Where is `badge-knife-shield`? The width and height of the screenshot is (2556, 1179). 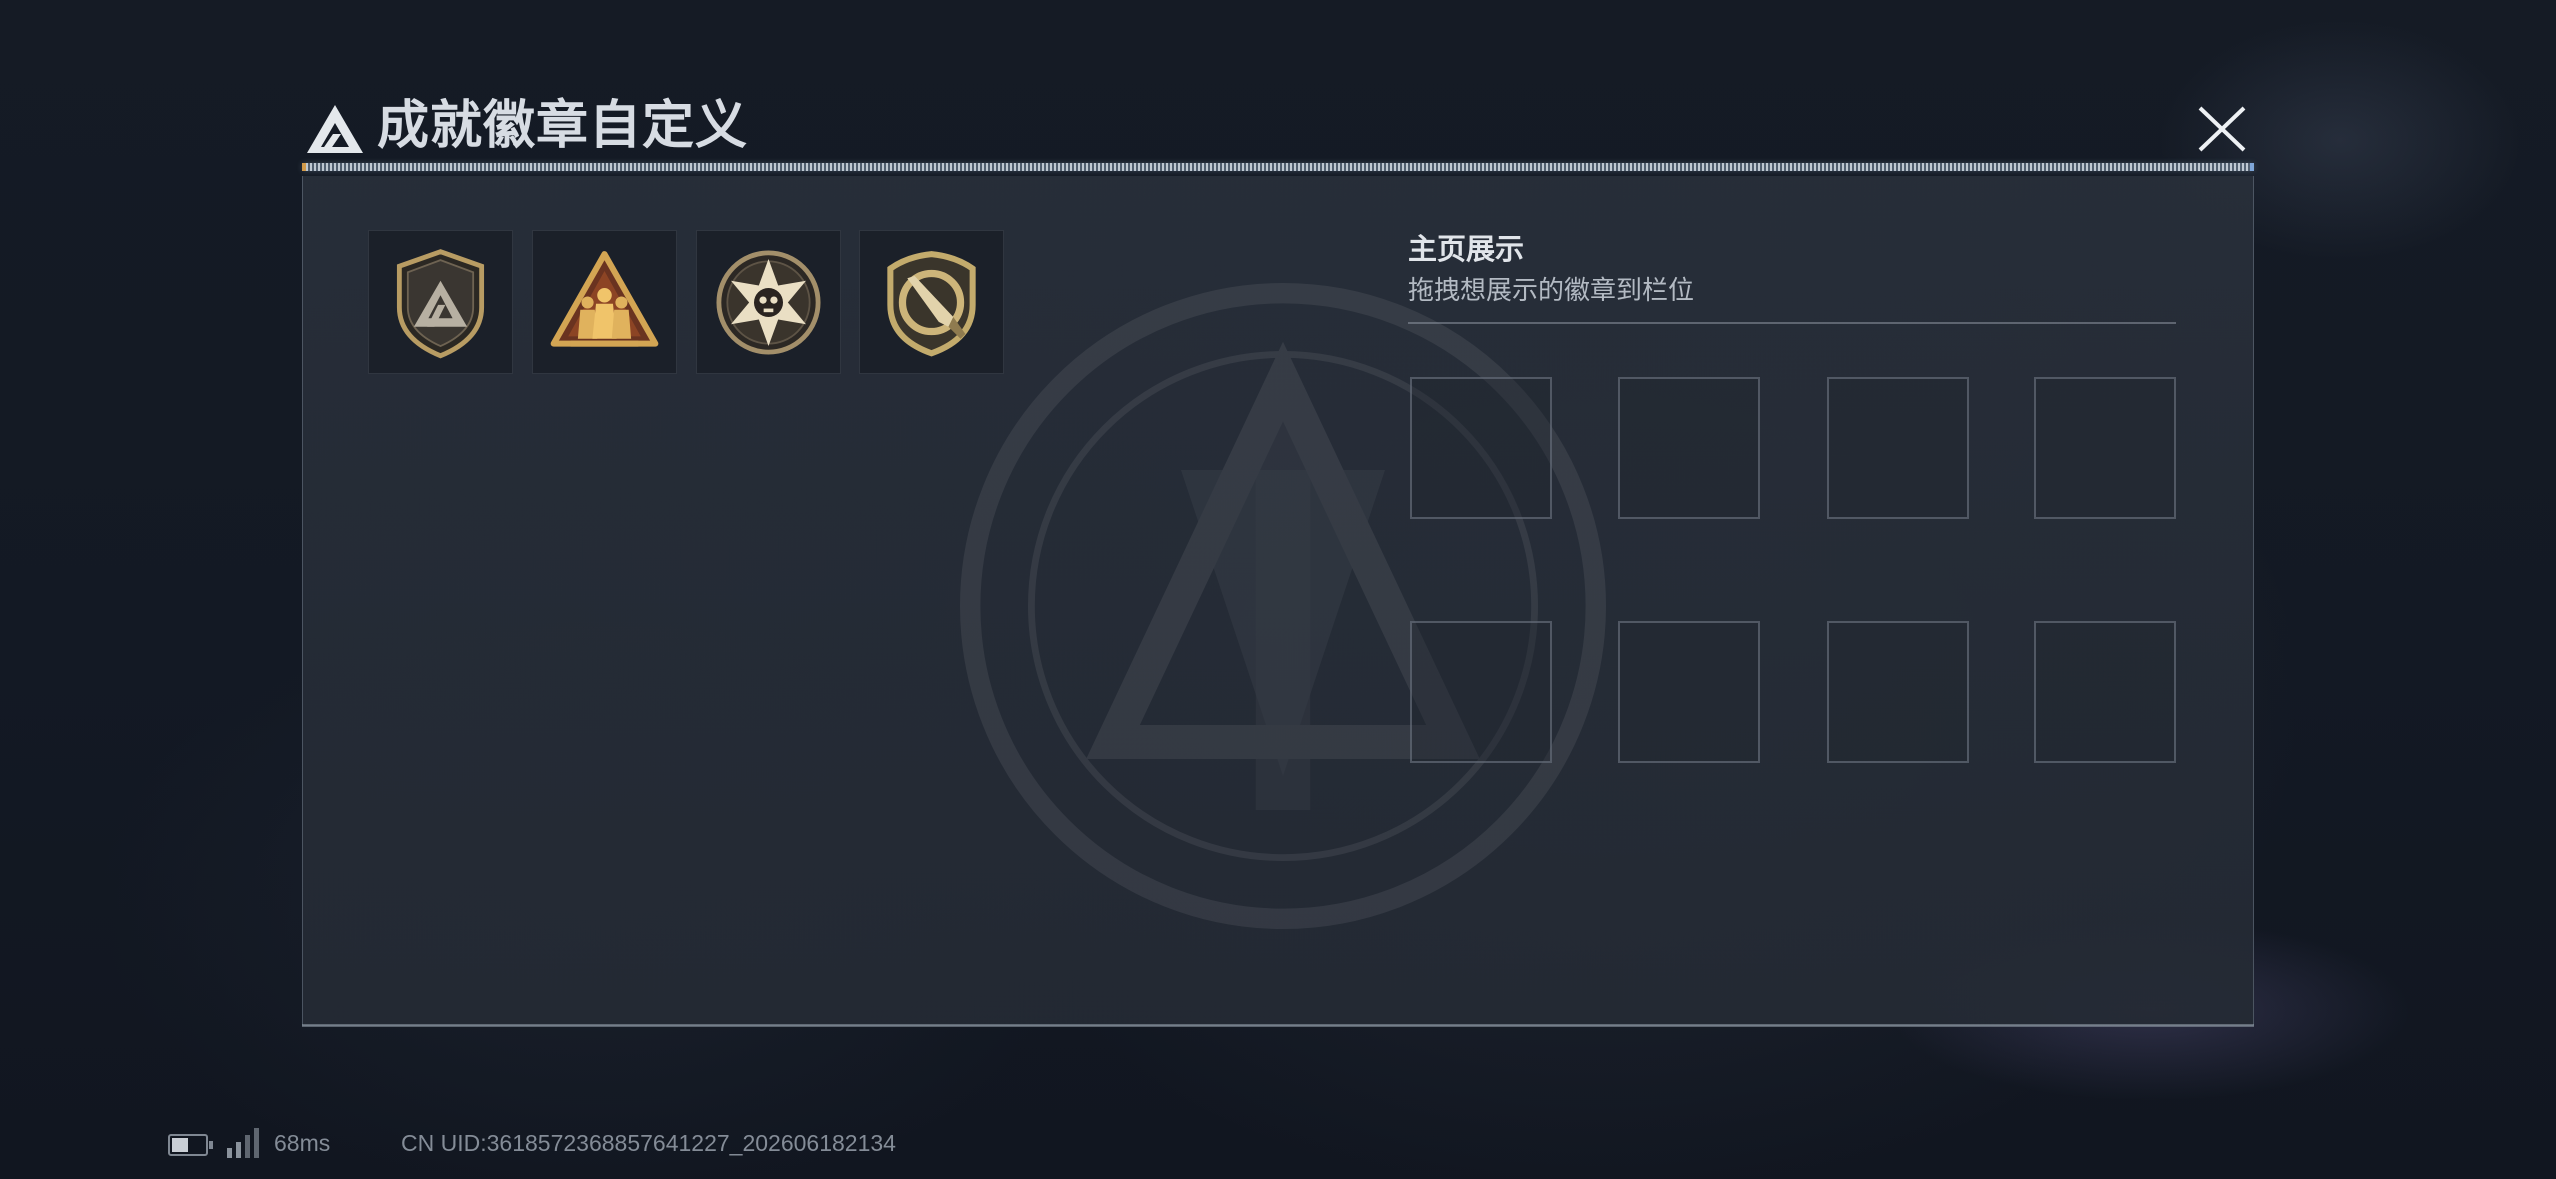
badge-knife-shield is located at coordinates (931, 302).